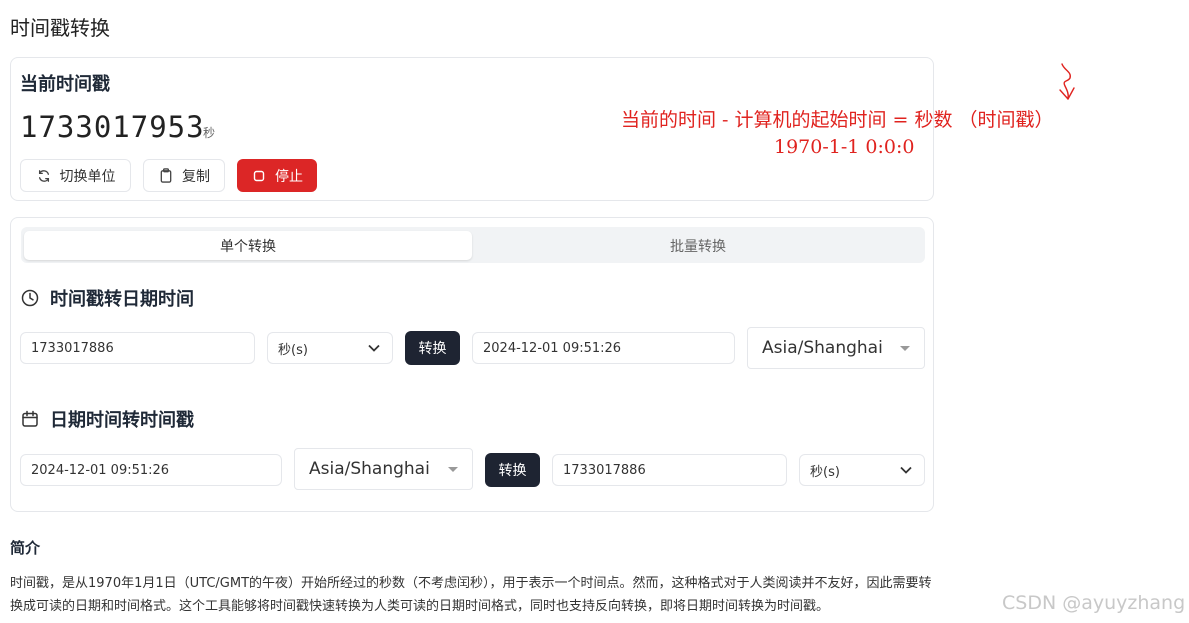 The height and width of the screenshot is (623, 1189). What do you see at coordinates (473, 245) in the screenshot?
I see `conversion-tabs: 单个转换 批量转换` at bounding box center [473, 245].